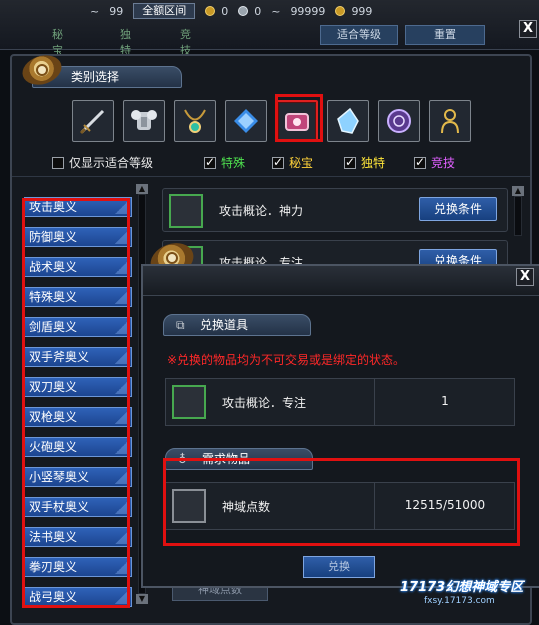 Image resolution: width=539 pixels, height=625 pixels. Describe the element at coordinates (261, 211) in the screenshot. I see `item-name: 攻击概论．神力` at that location.